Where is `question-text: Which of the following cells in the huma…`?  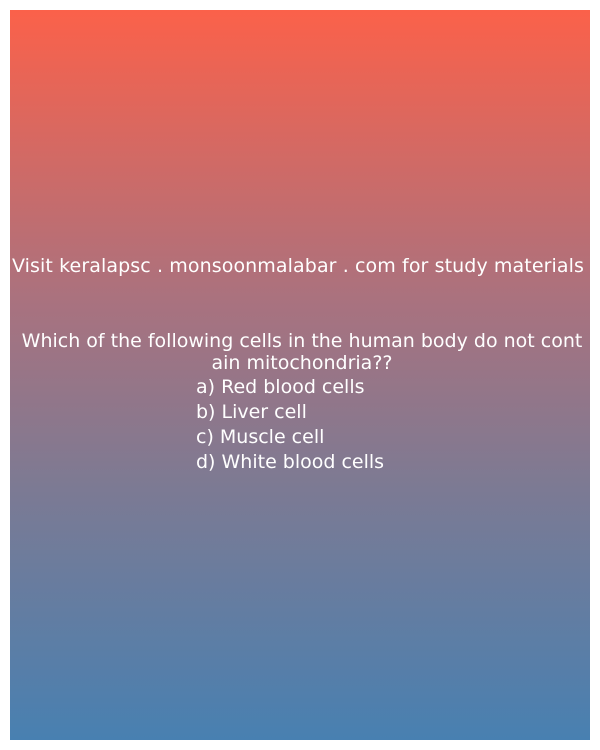
question-text: Which of the following cells in the huma… is located at coordinates (302, 352).